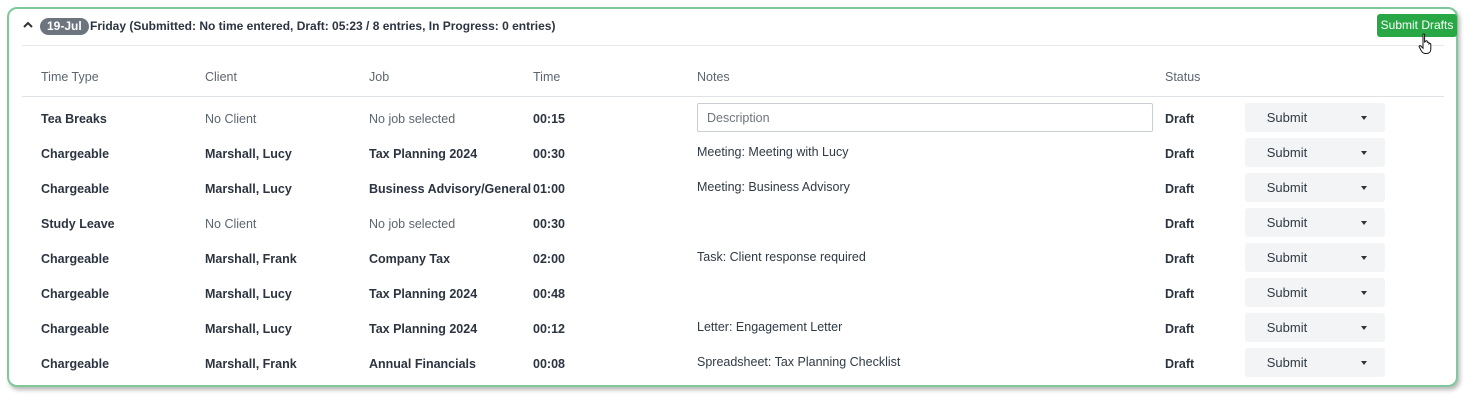 The width and height of the screenshot is (1478, 406). I want to click on notes-cell: Spreadsheet: Tax Planning Checklist, so click(799, 362).